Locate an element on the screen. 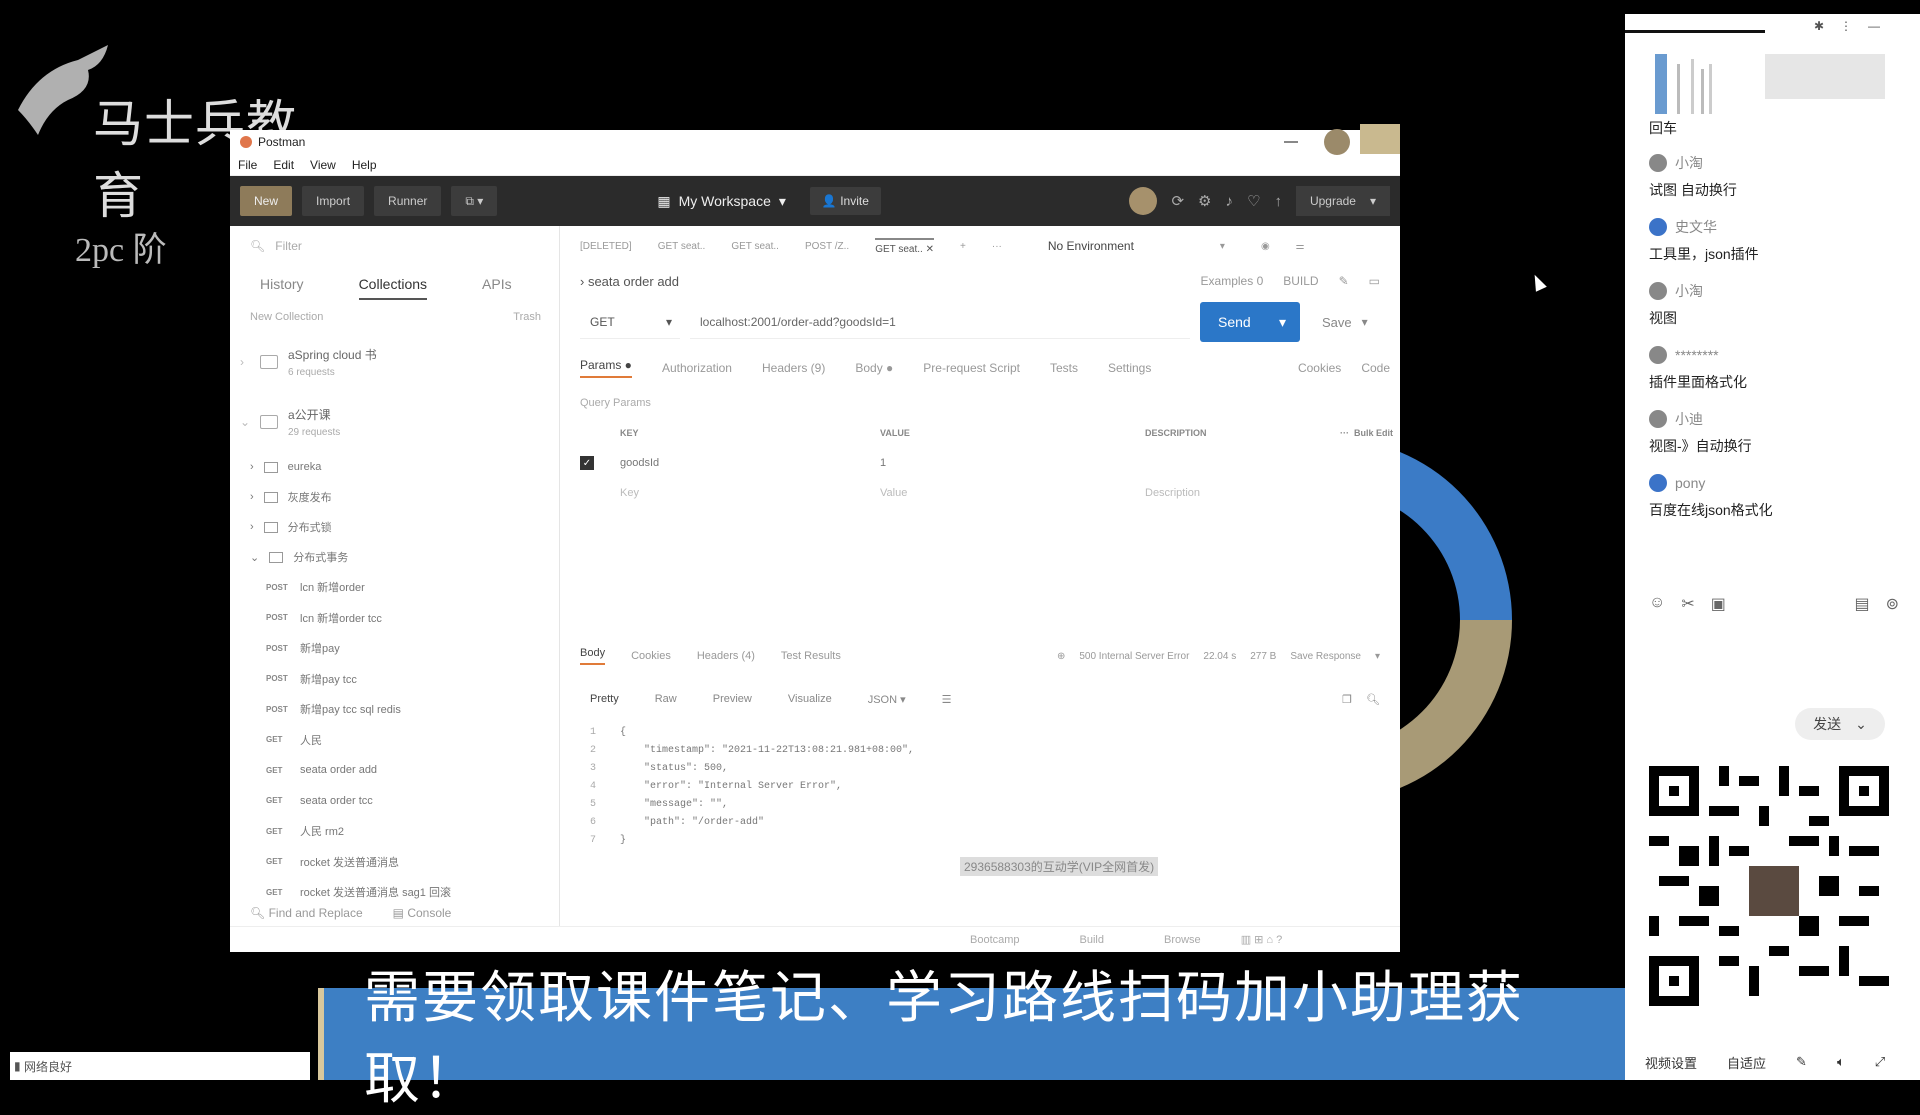 The image size is (1920, 1115). folder-item: ⌄ 分布式事务 is located at coordinates (394, 557).